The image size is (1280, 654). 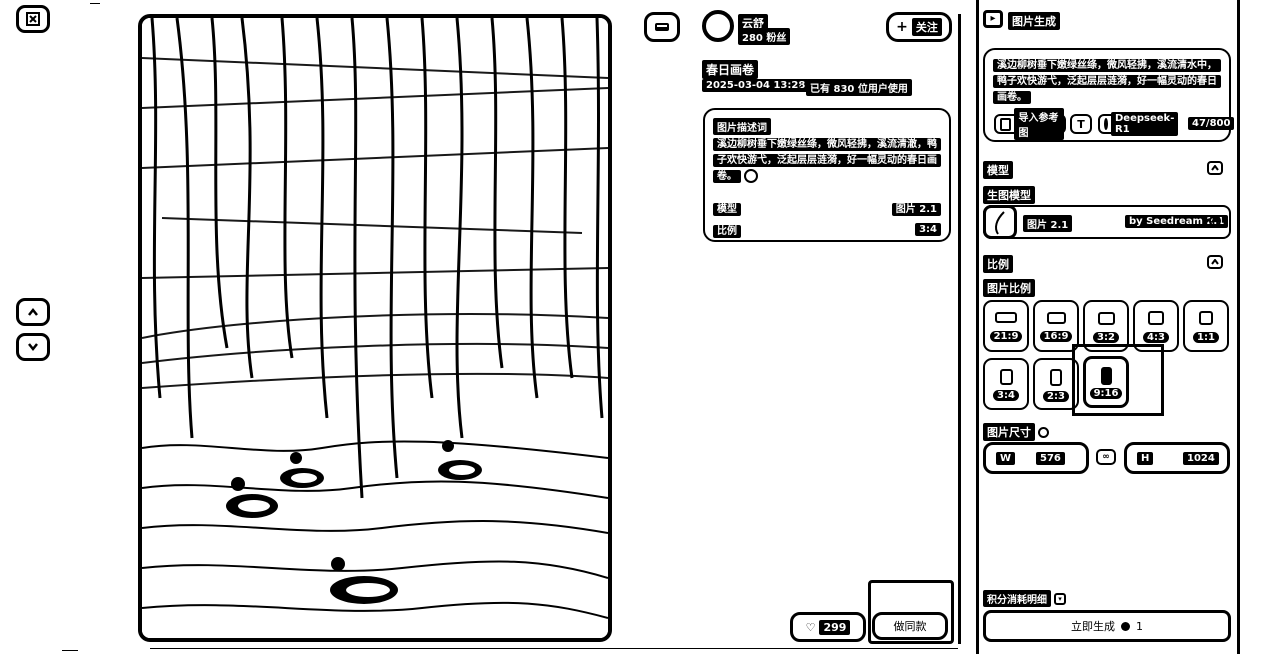 I want to click on ratio-option-label: 4:3, so click(x=1156, y=337).